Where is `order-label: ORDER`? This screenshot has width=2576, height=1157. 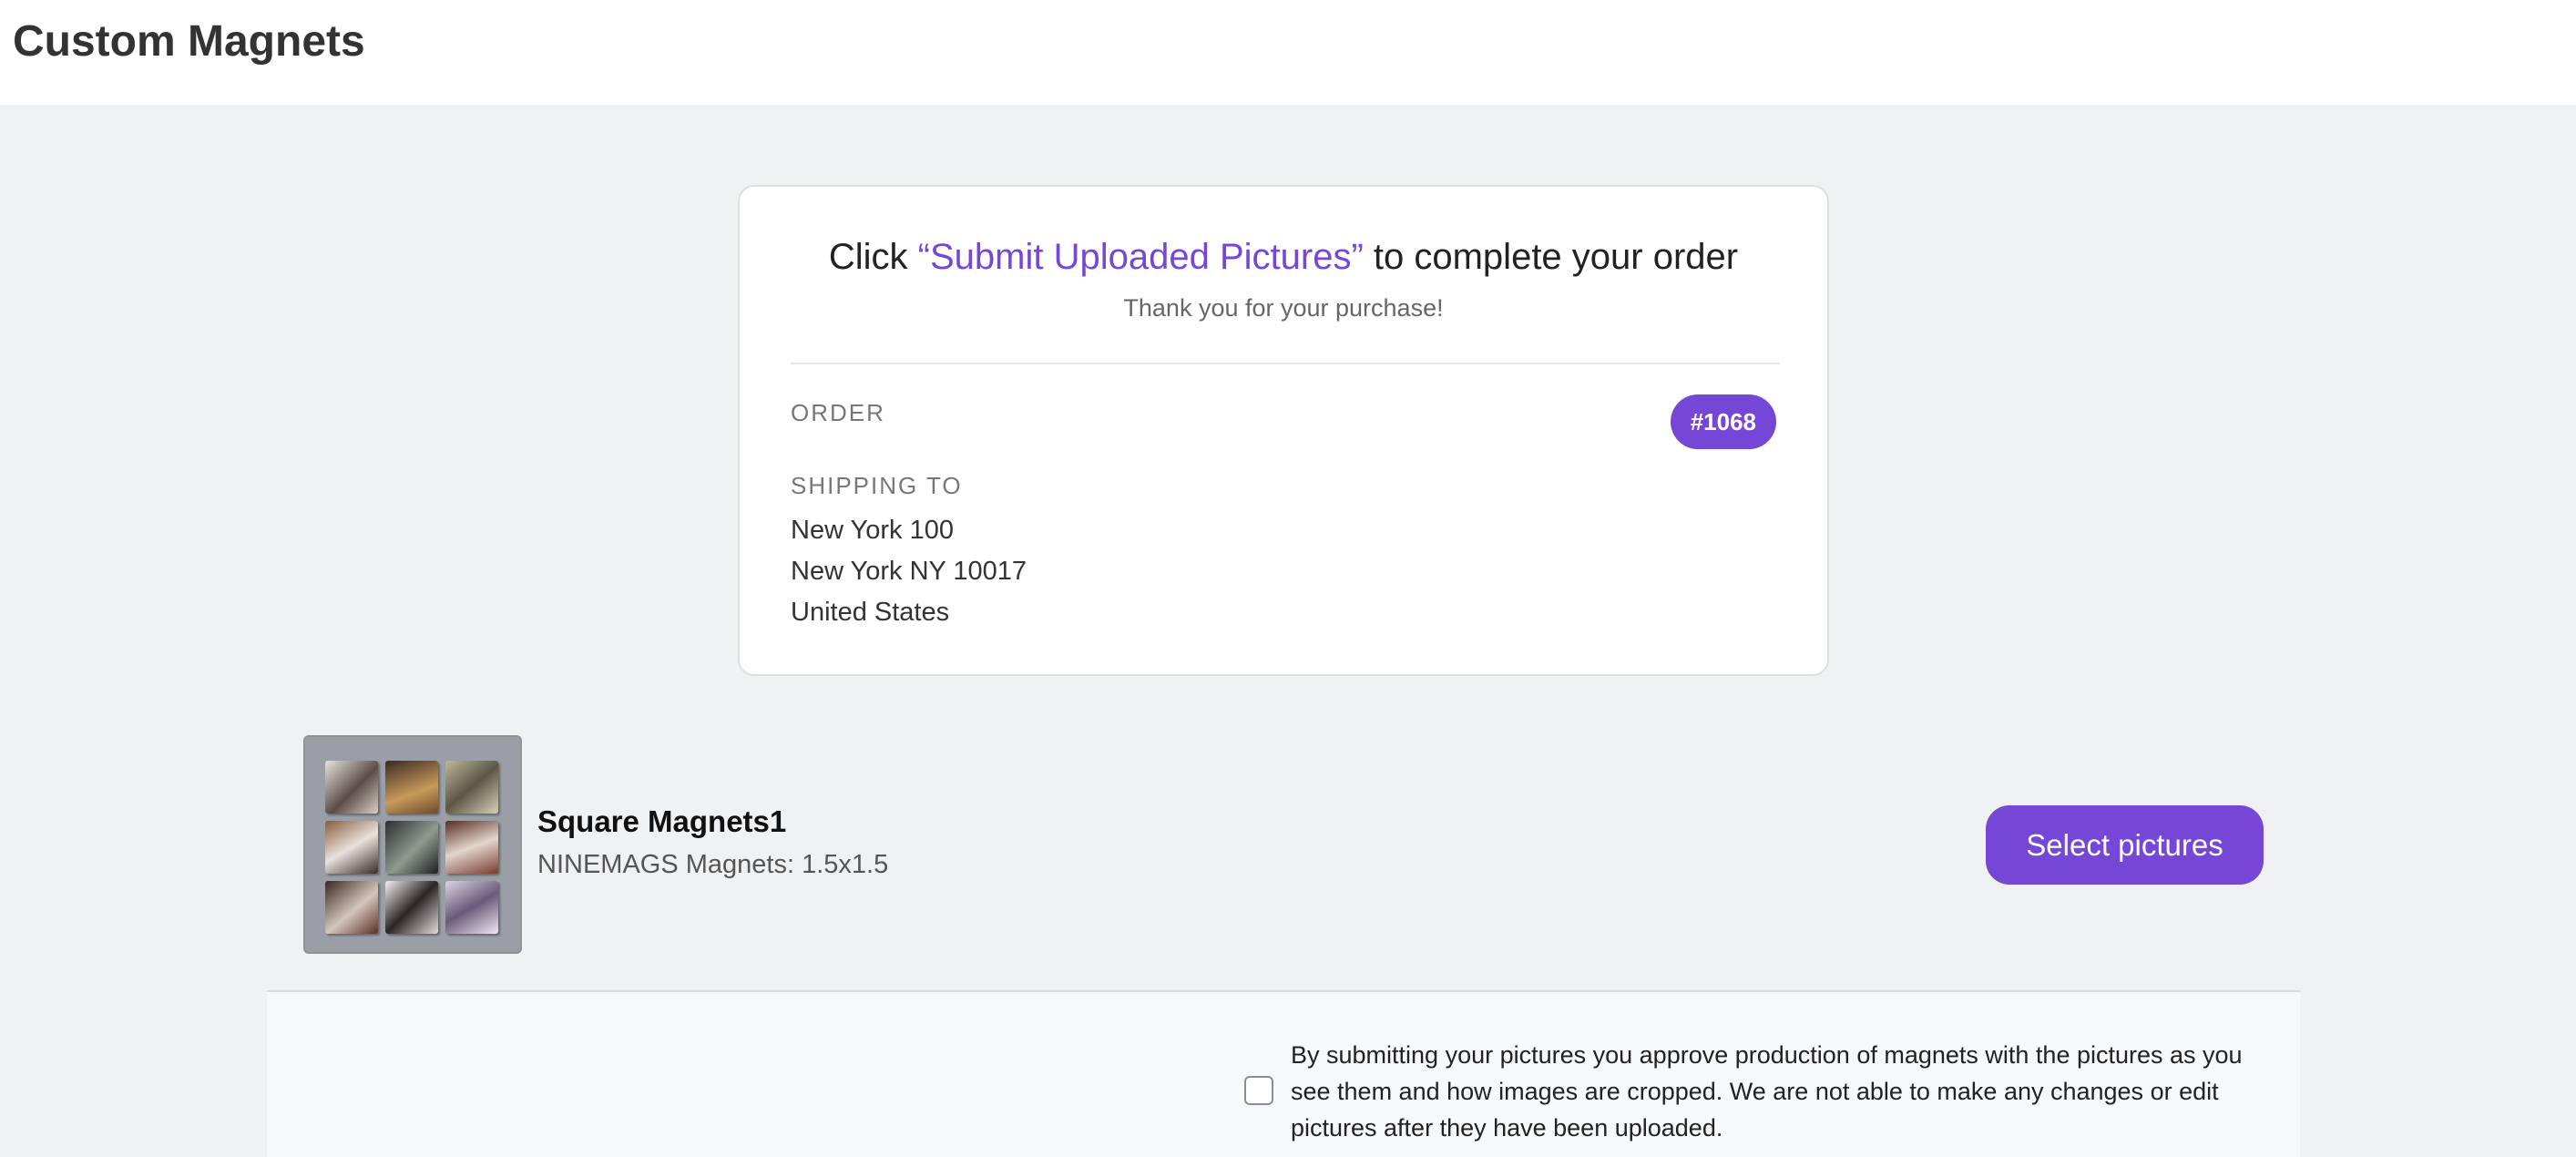
order-label: ORDER is located at coordinates (838, 412).